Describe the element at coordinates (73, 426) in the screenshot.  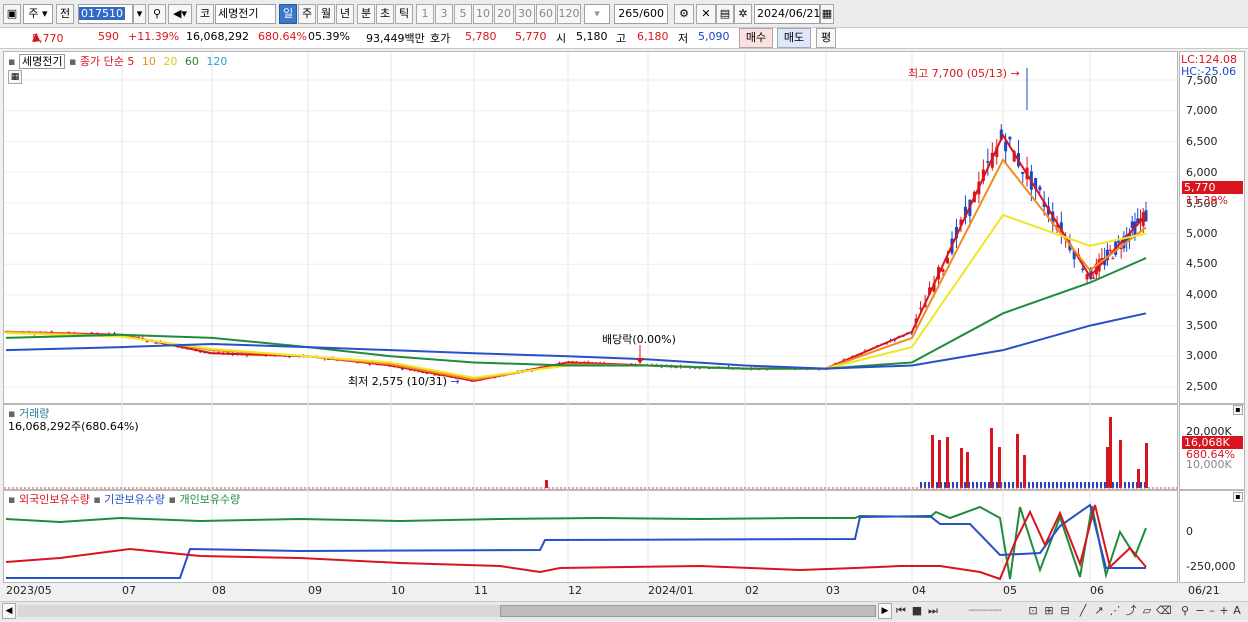
I see `volume-subtitle: 16,068,292주(680.64%)` at that location.